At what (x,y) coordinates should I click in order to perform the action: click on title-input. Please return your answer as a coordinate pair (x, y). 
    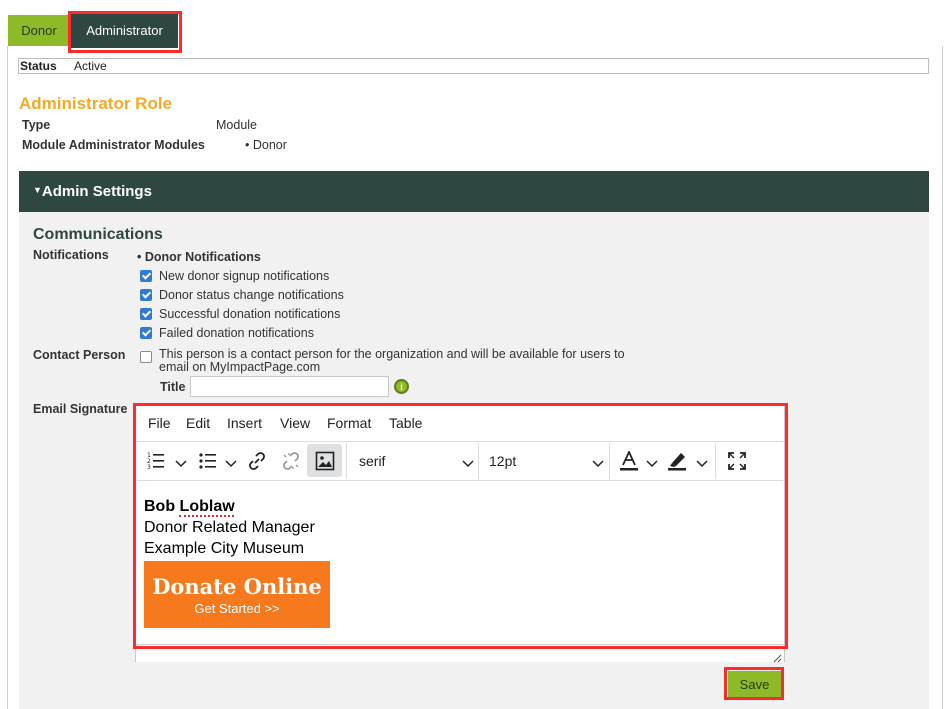
    Looking at the image, I should click on (289, 386).